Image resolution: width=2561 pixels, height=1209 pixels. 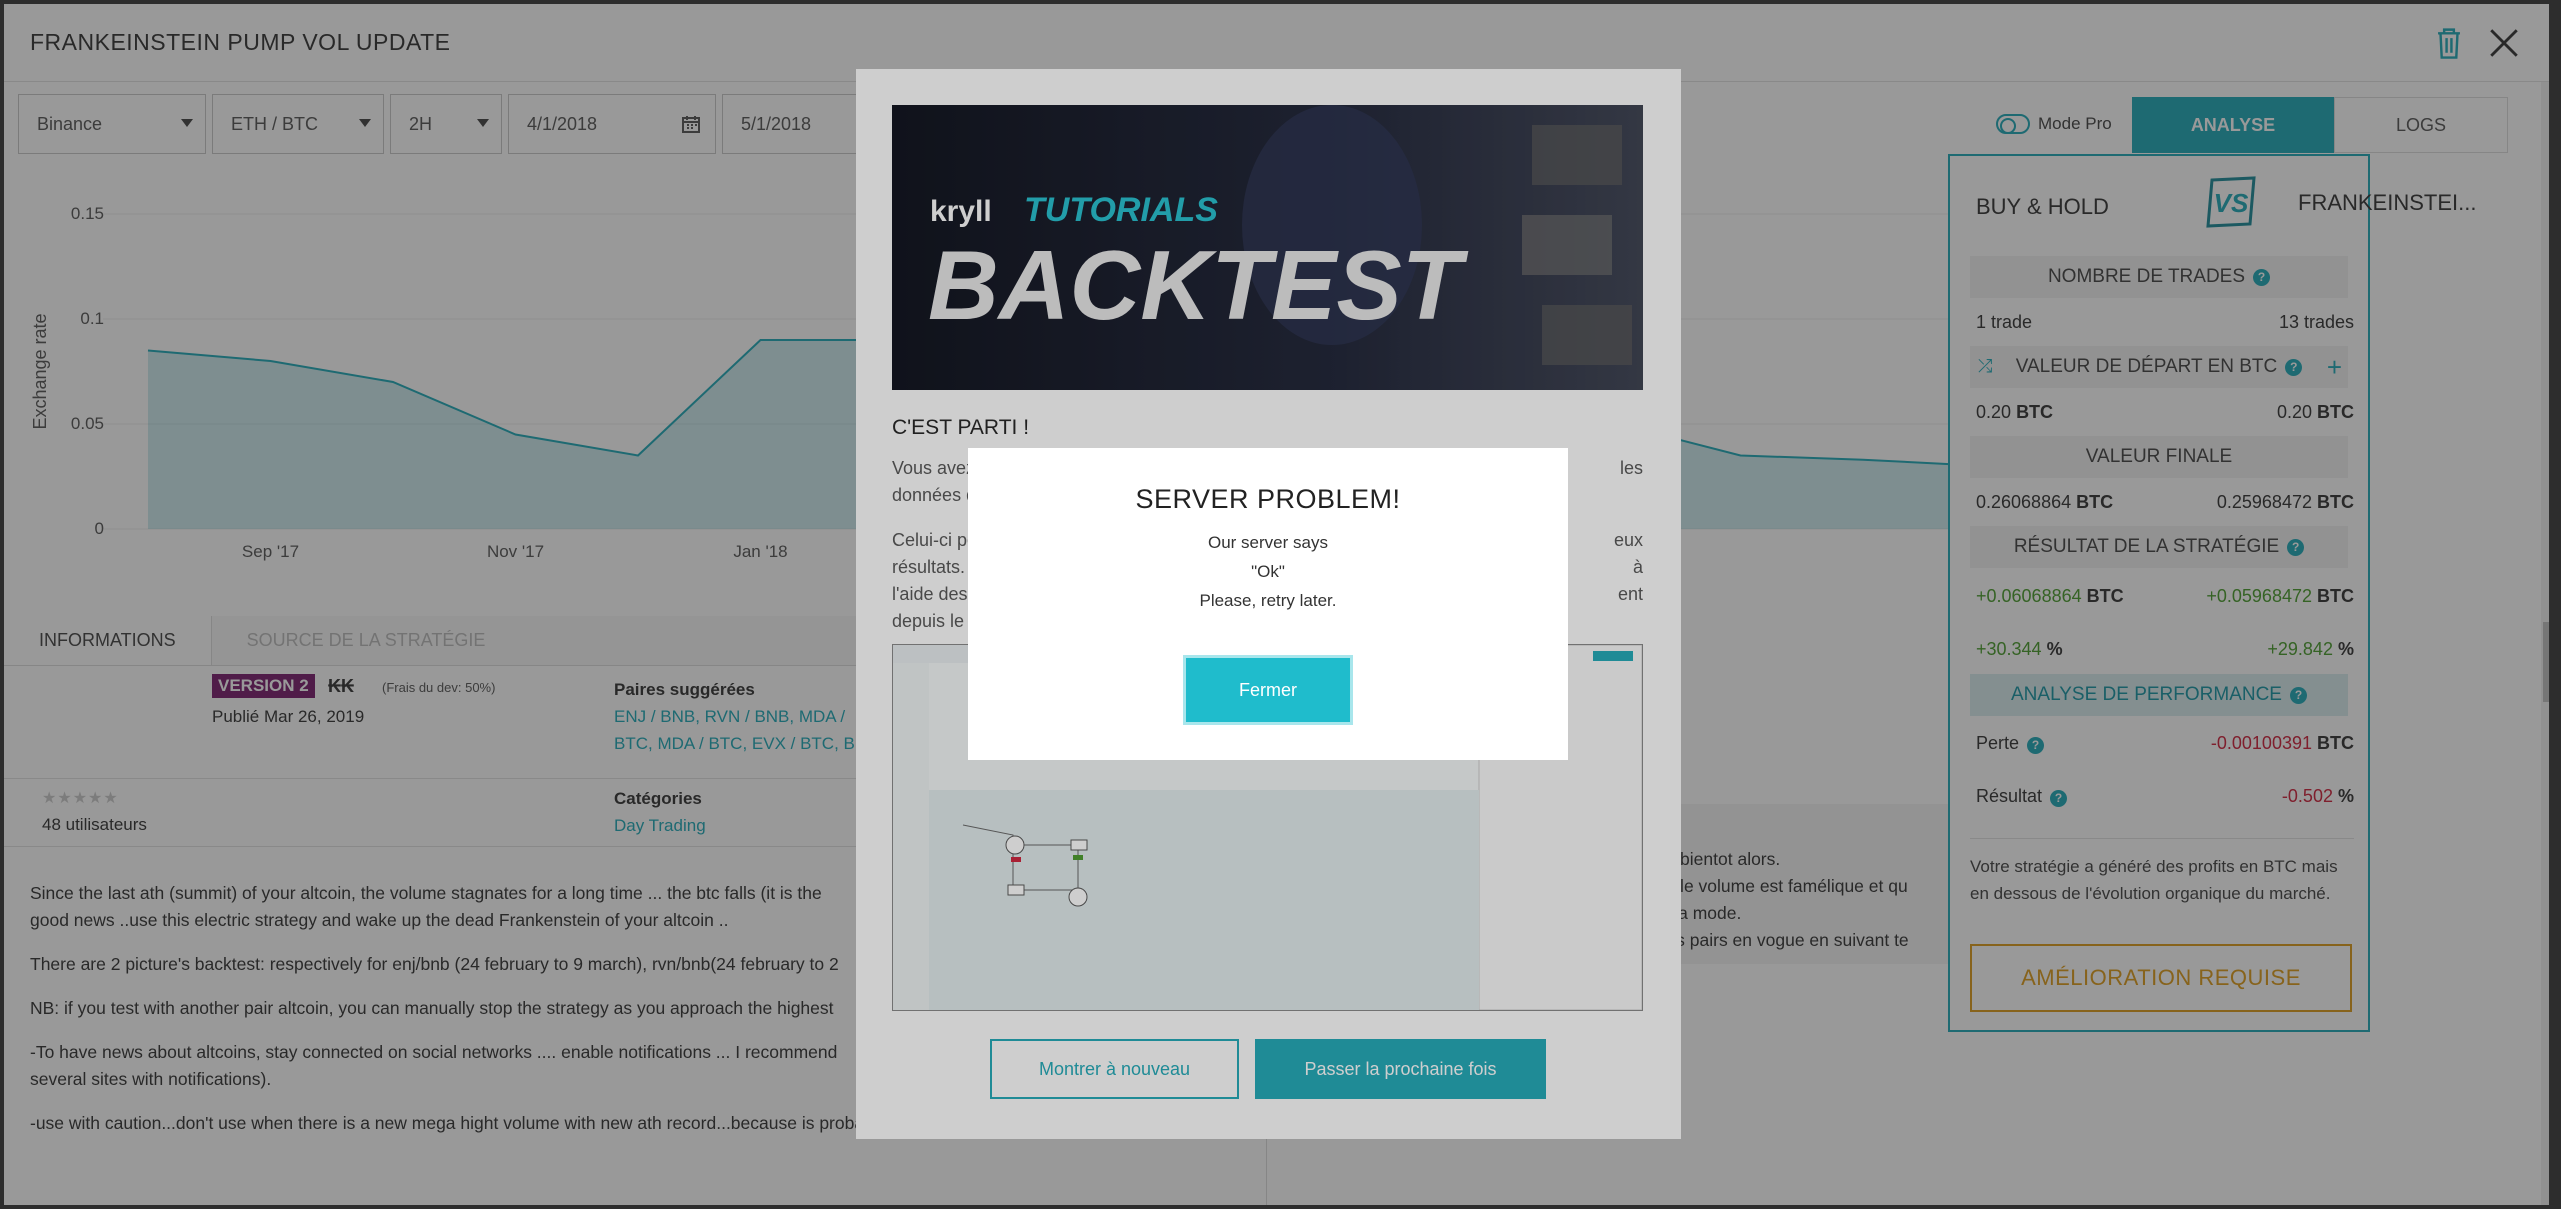 I want to click on error-line: Please, retry later., so click(x=1268, y=600).